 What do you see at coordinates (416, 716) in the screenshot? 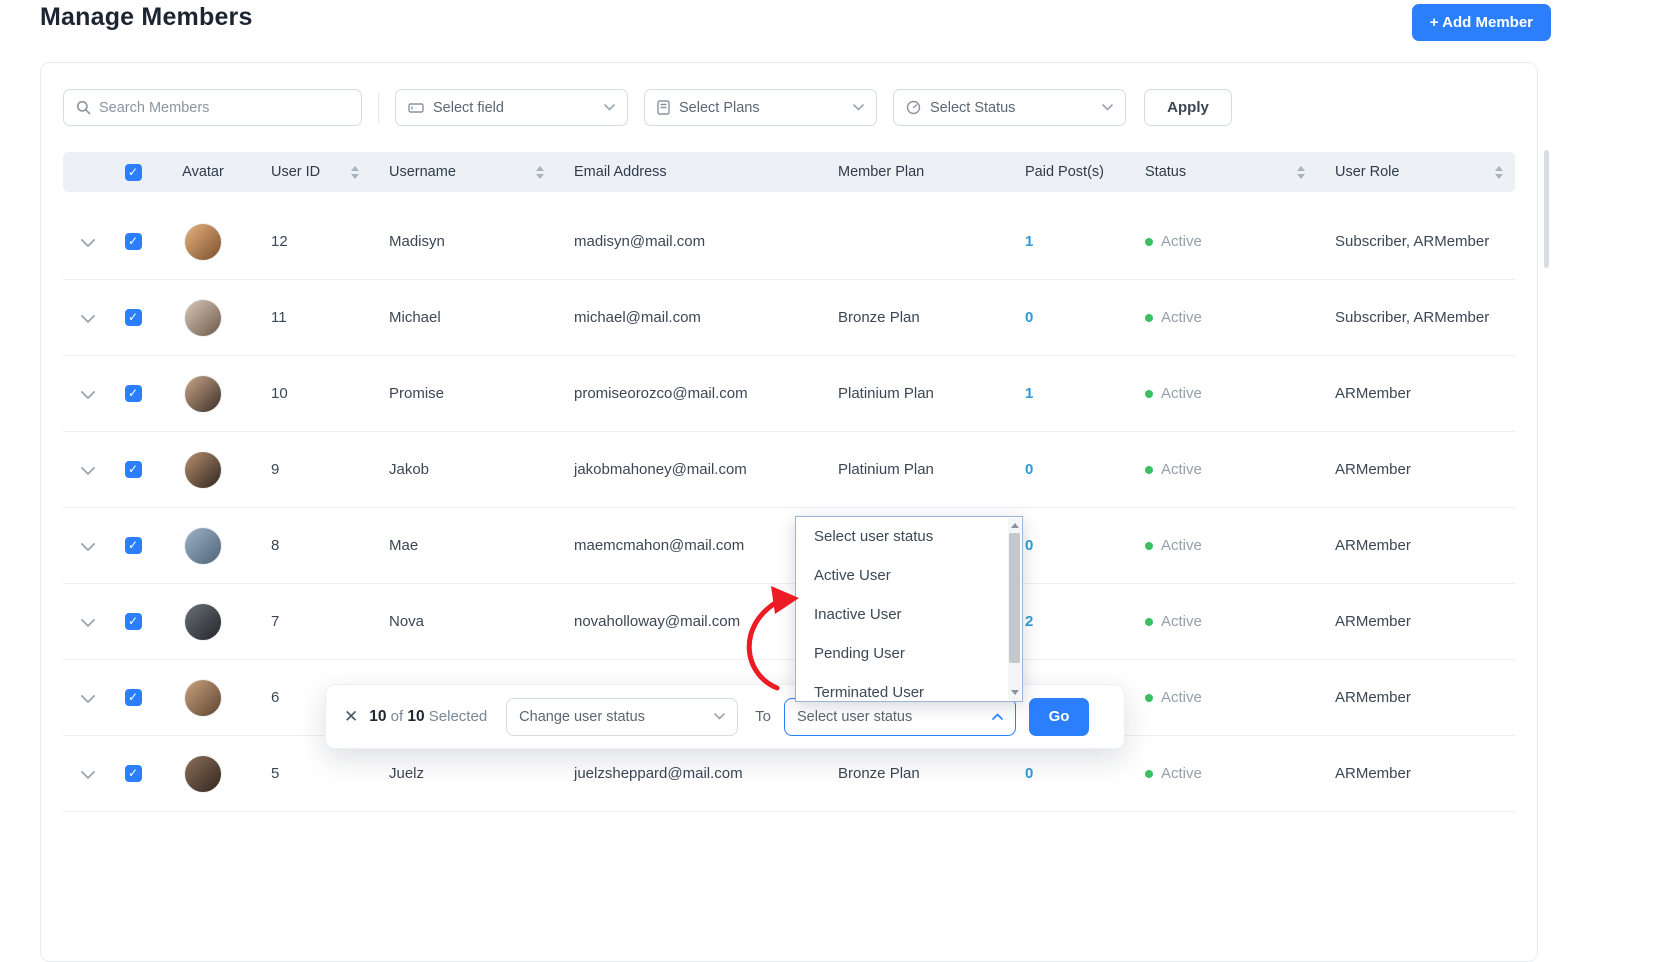
I see `total-count: 10` at bounding box center [416, 716].